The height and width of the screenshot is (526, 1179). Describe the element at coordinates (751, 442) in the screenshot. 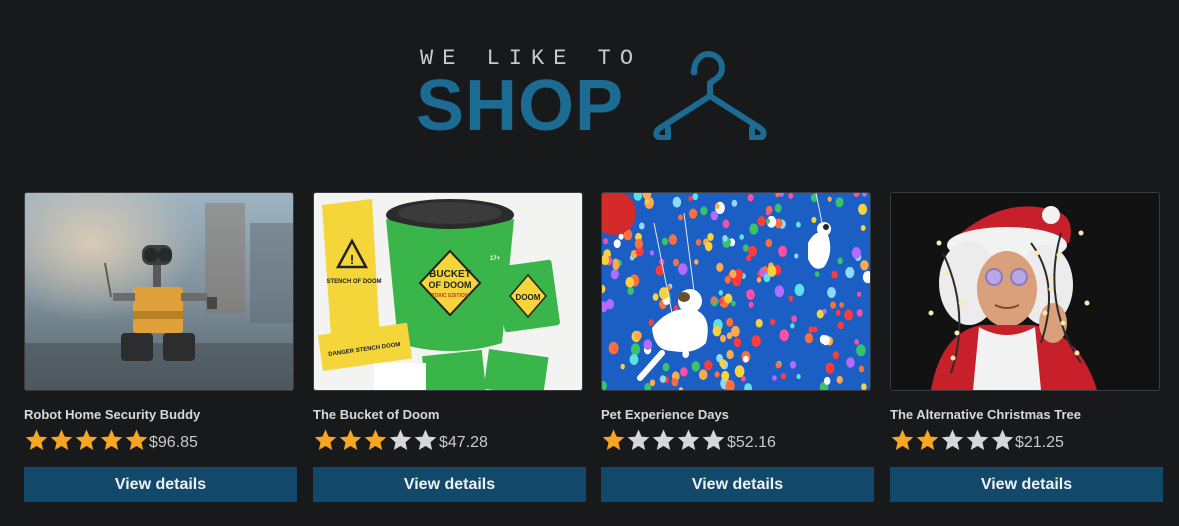

I see `product-price: $52.16` at that location.